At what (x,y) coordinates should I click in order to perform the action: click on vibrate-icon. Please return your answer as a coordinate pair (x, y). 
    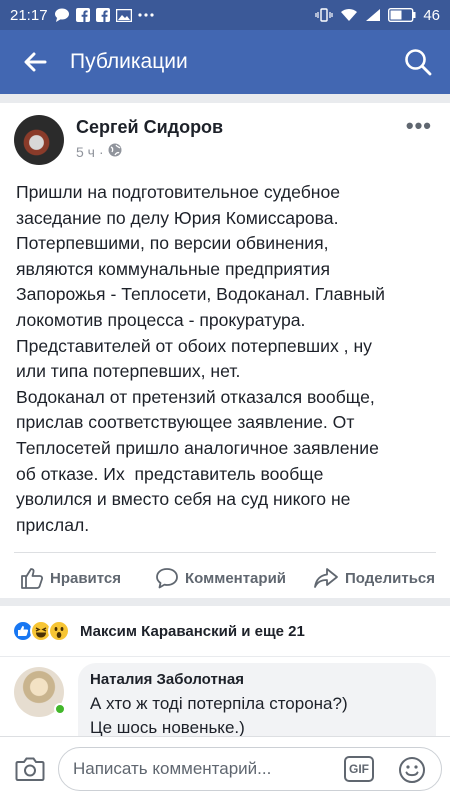
    Looking at the image, I should click on (324, 15).